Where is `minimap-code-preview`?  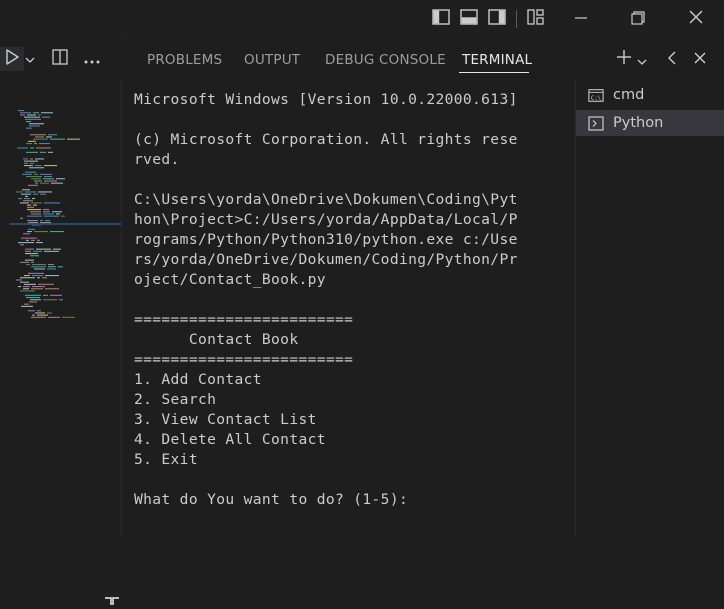
minimap-code-preview is located at coordinates (65, 214).